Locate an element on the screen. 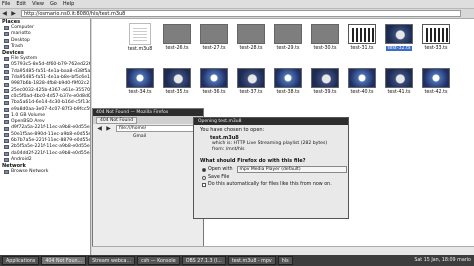  sidebar-item-browse-network: Browse Network is located at coordinates (45, 172).